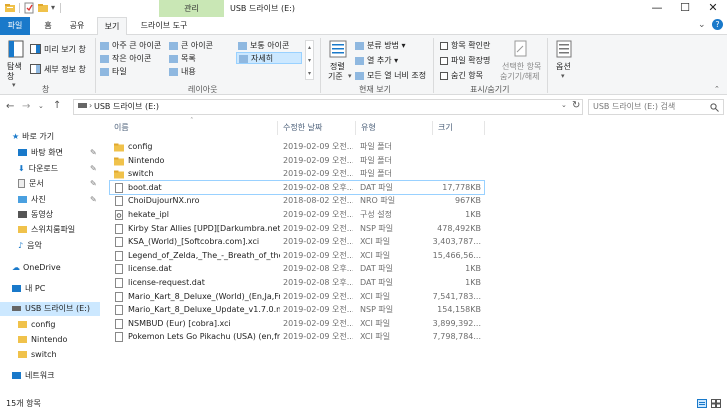 The height and width of the screenshot is (410, 727). I want to click on layout-tiles: 타일, so click(113, 72).